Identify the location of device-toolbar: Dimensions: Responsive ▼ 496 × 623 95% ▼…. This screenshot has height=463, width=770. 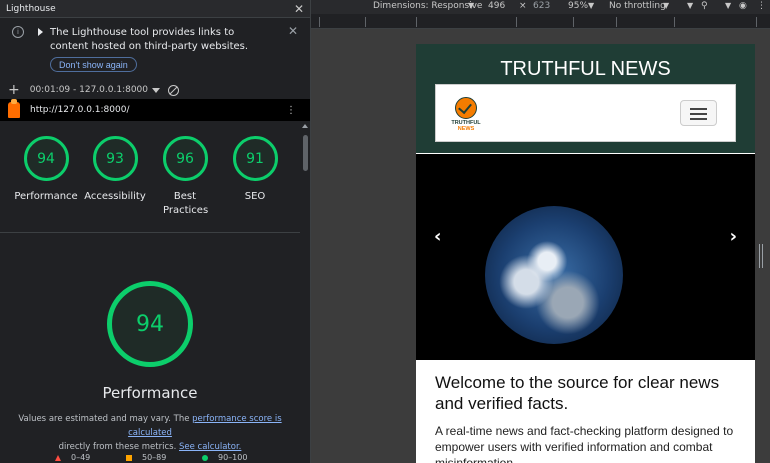
(540, 7).